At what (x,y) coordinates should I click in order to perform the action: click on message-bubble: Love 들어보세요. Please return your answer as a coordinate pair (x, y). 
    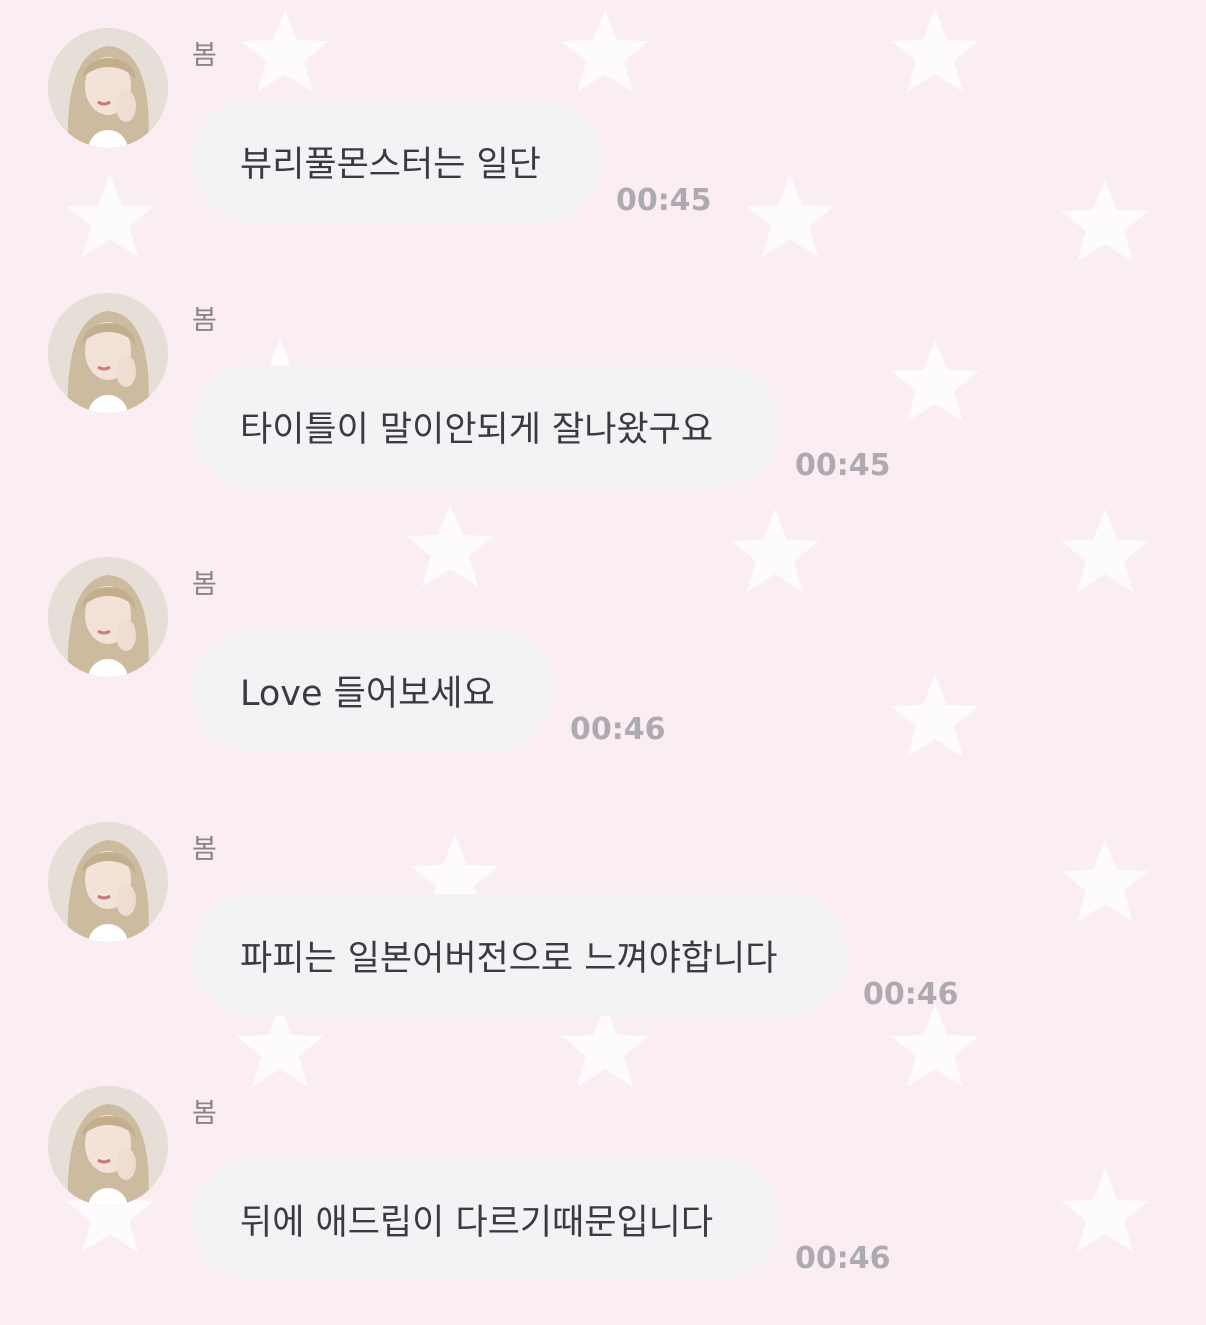
    Looking at the image, I should click on (373, 690).